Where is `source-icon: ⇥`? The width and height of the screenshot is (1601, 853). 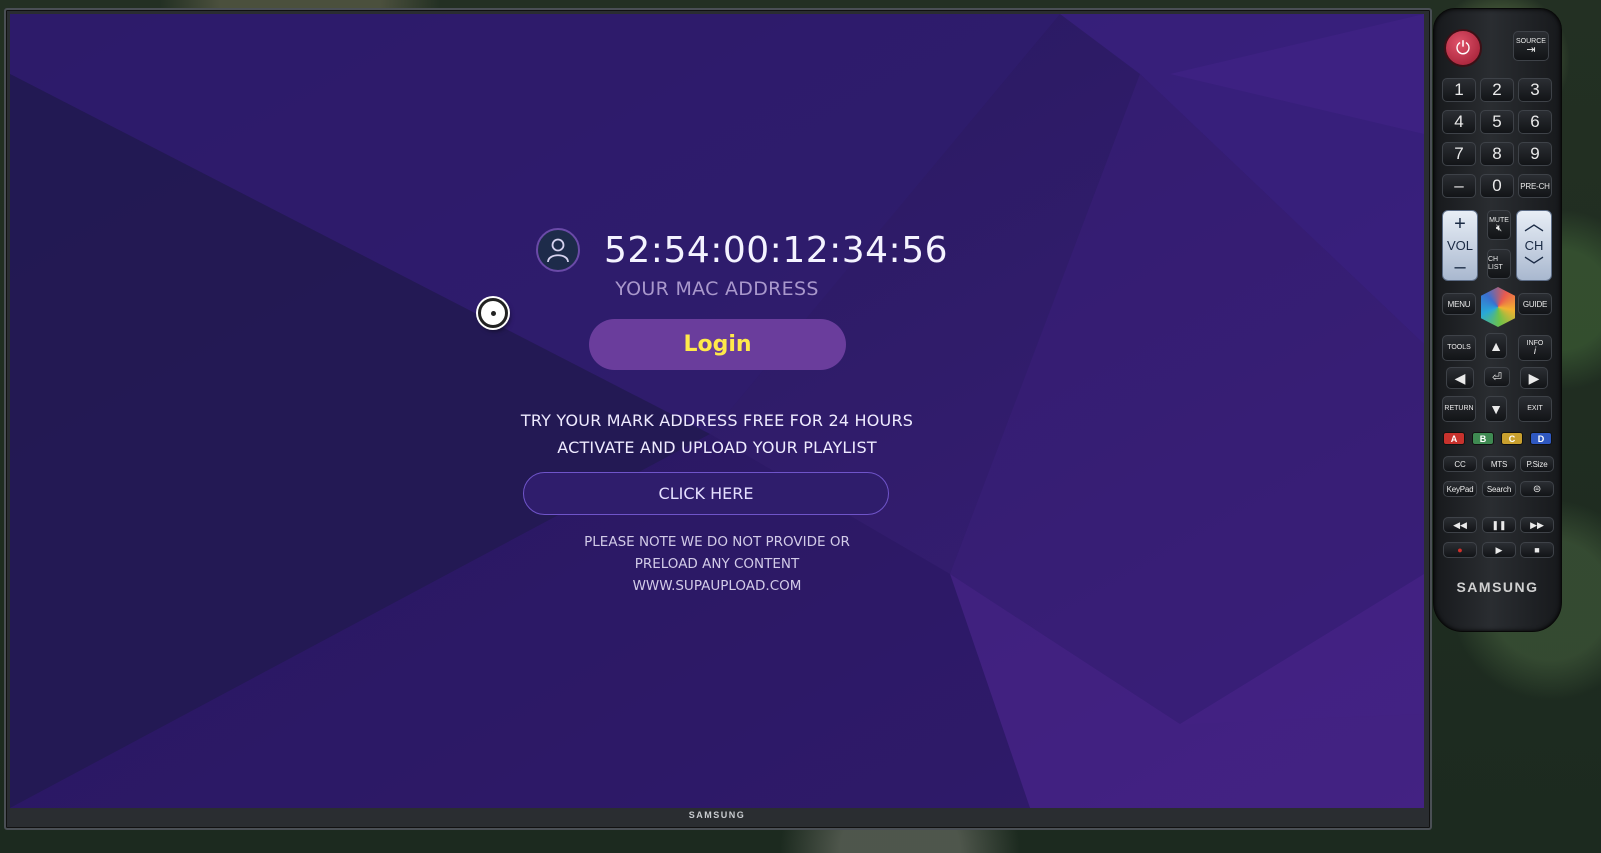
source-icon: ⇥ is located at coordinates (1531, 50).